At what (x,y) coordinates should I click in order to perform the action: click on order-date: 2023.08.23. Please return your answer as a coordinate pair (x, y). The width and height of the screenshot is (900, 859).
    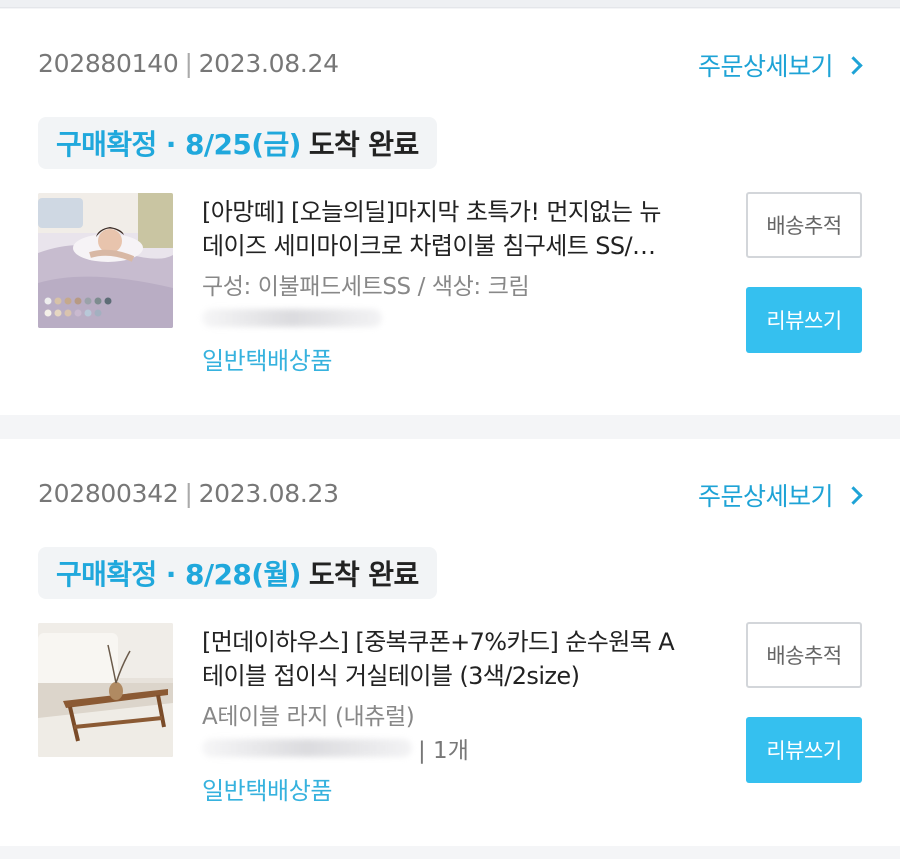
    Looking at the image, I should click on (268, 493).